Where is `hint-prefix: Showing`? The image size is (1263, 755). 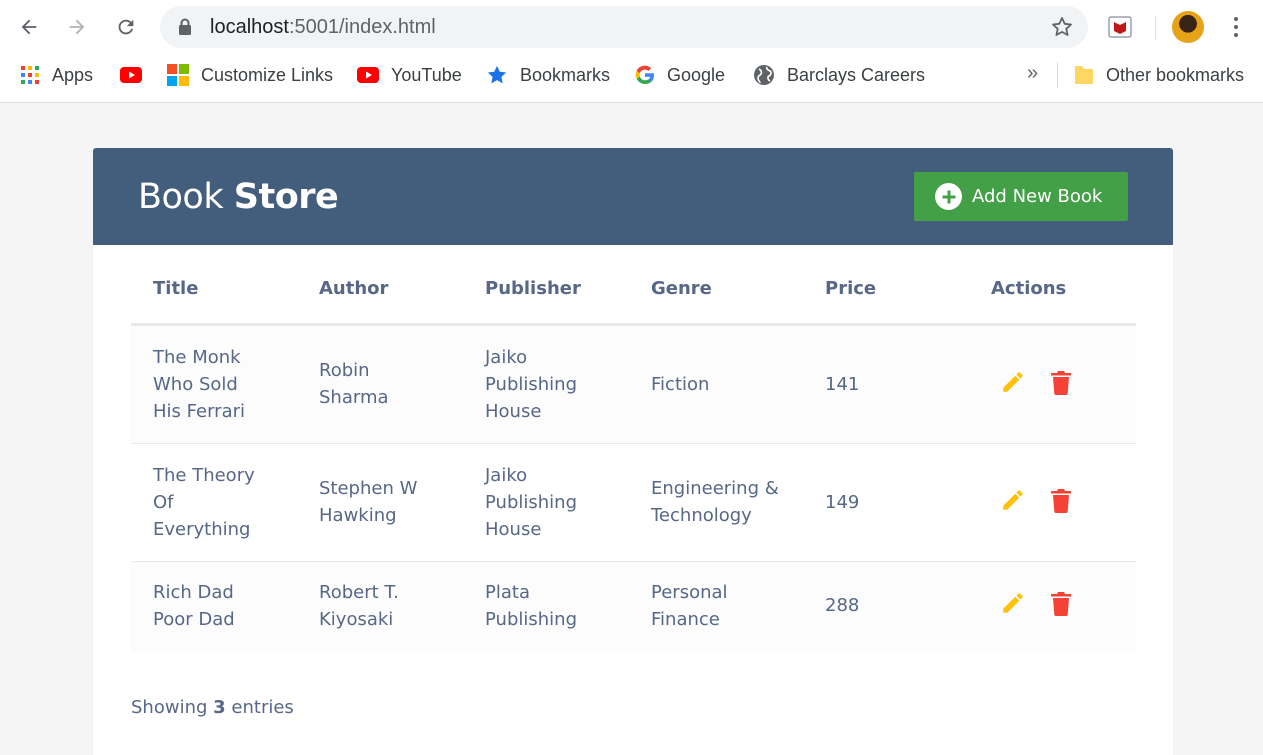 hint-prefix: Showing is located at coordinates (169, 707).